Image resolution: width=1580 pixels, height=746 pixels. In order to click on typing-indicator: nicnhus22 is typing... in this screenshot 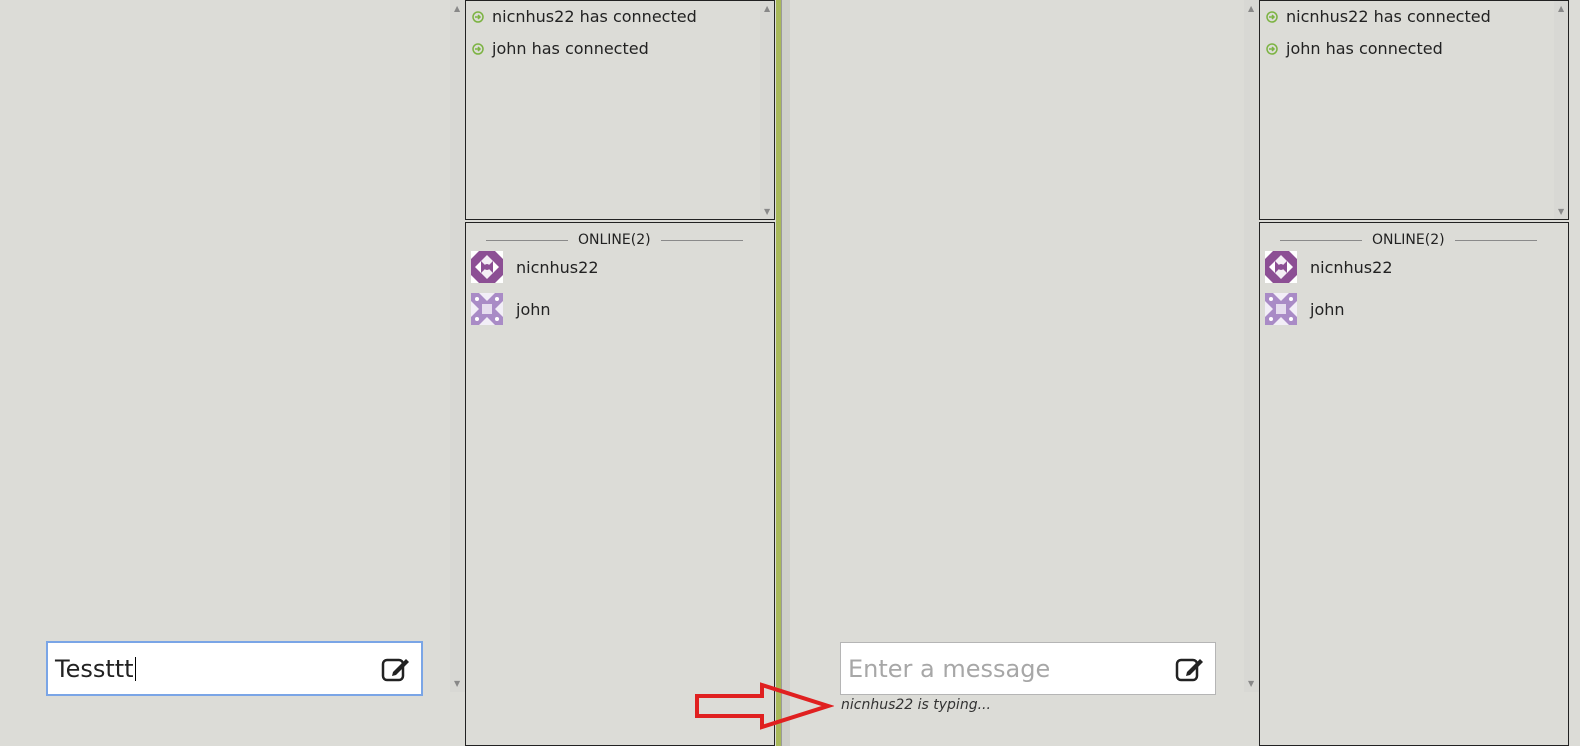, I will do `click(916, 705)`.